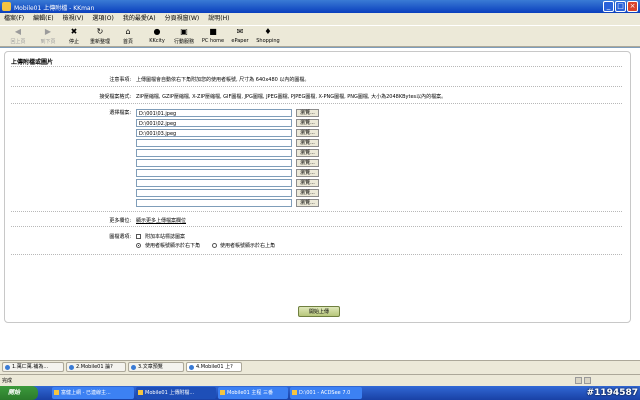 The width and height of the screenshot is (640, 400). Describe the element at coordinates (214, 133) in the screenshot. I see `file-input-3: D:\001\03.jpeg` at that location.